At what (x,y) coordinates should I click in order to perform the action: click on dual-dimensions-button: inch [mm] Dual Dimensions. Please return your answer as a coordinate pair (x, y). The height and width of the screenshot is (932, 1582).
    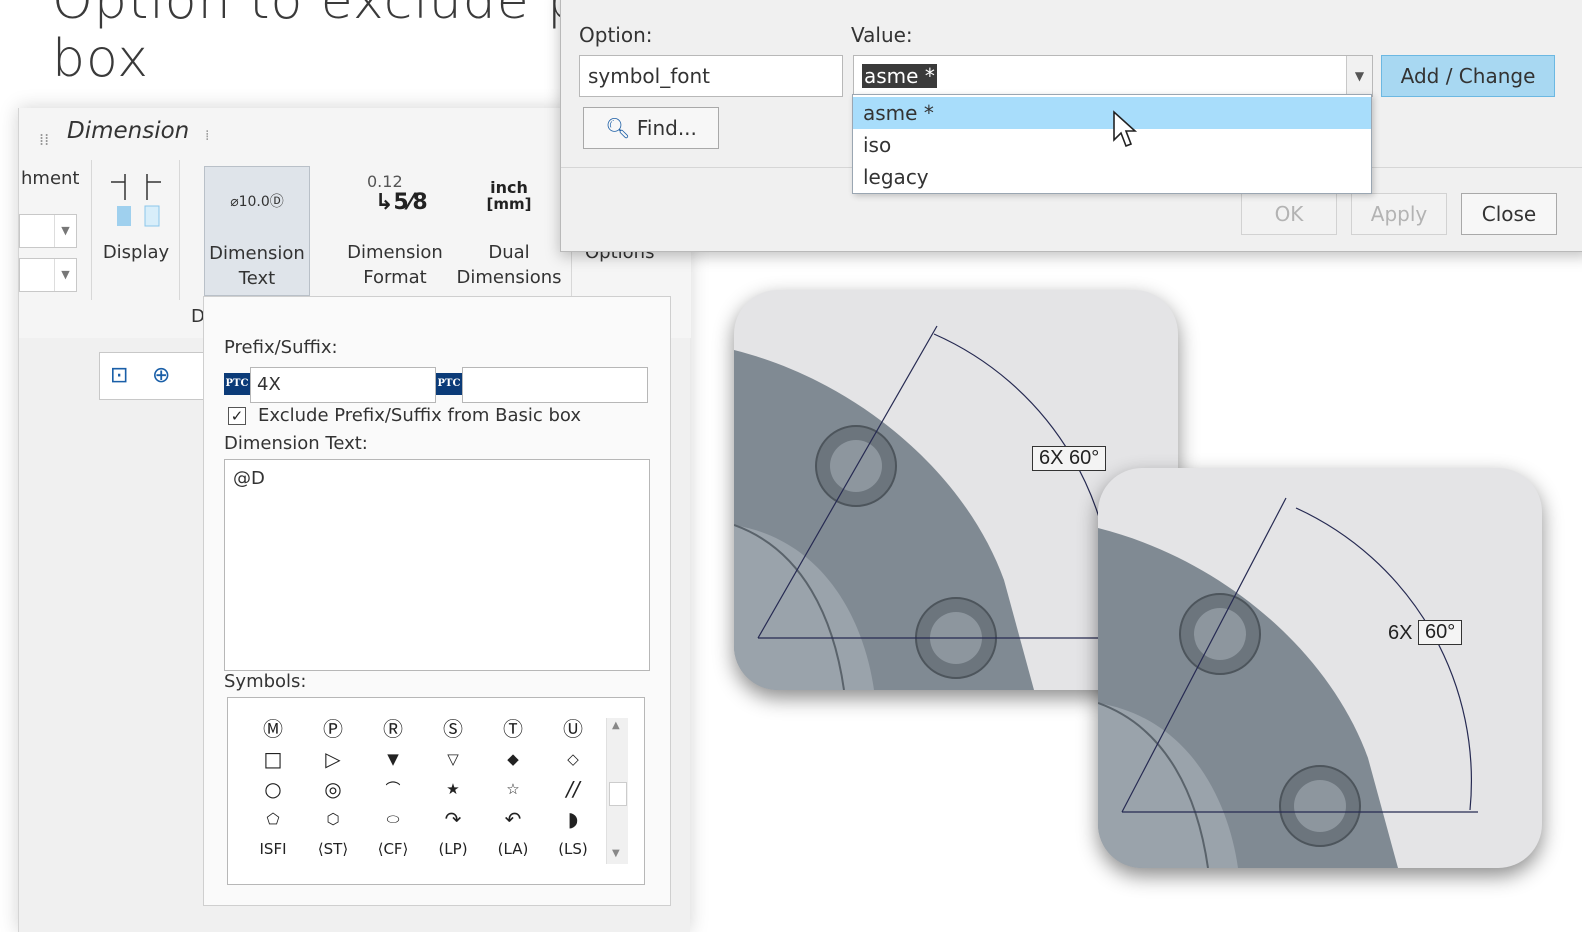
    Looking at the image, I should click on (509, 231).